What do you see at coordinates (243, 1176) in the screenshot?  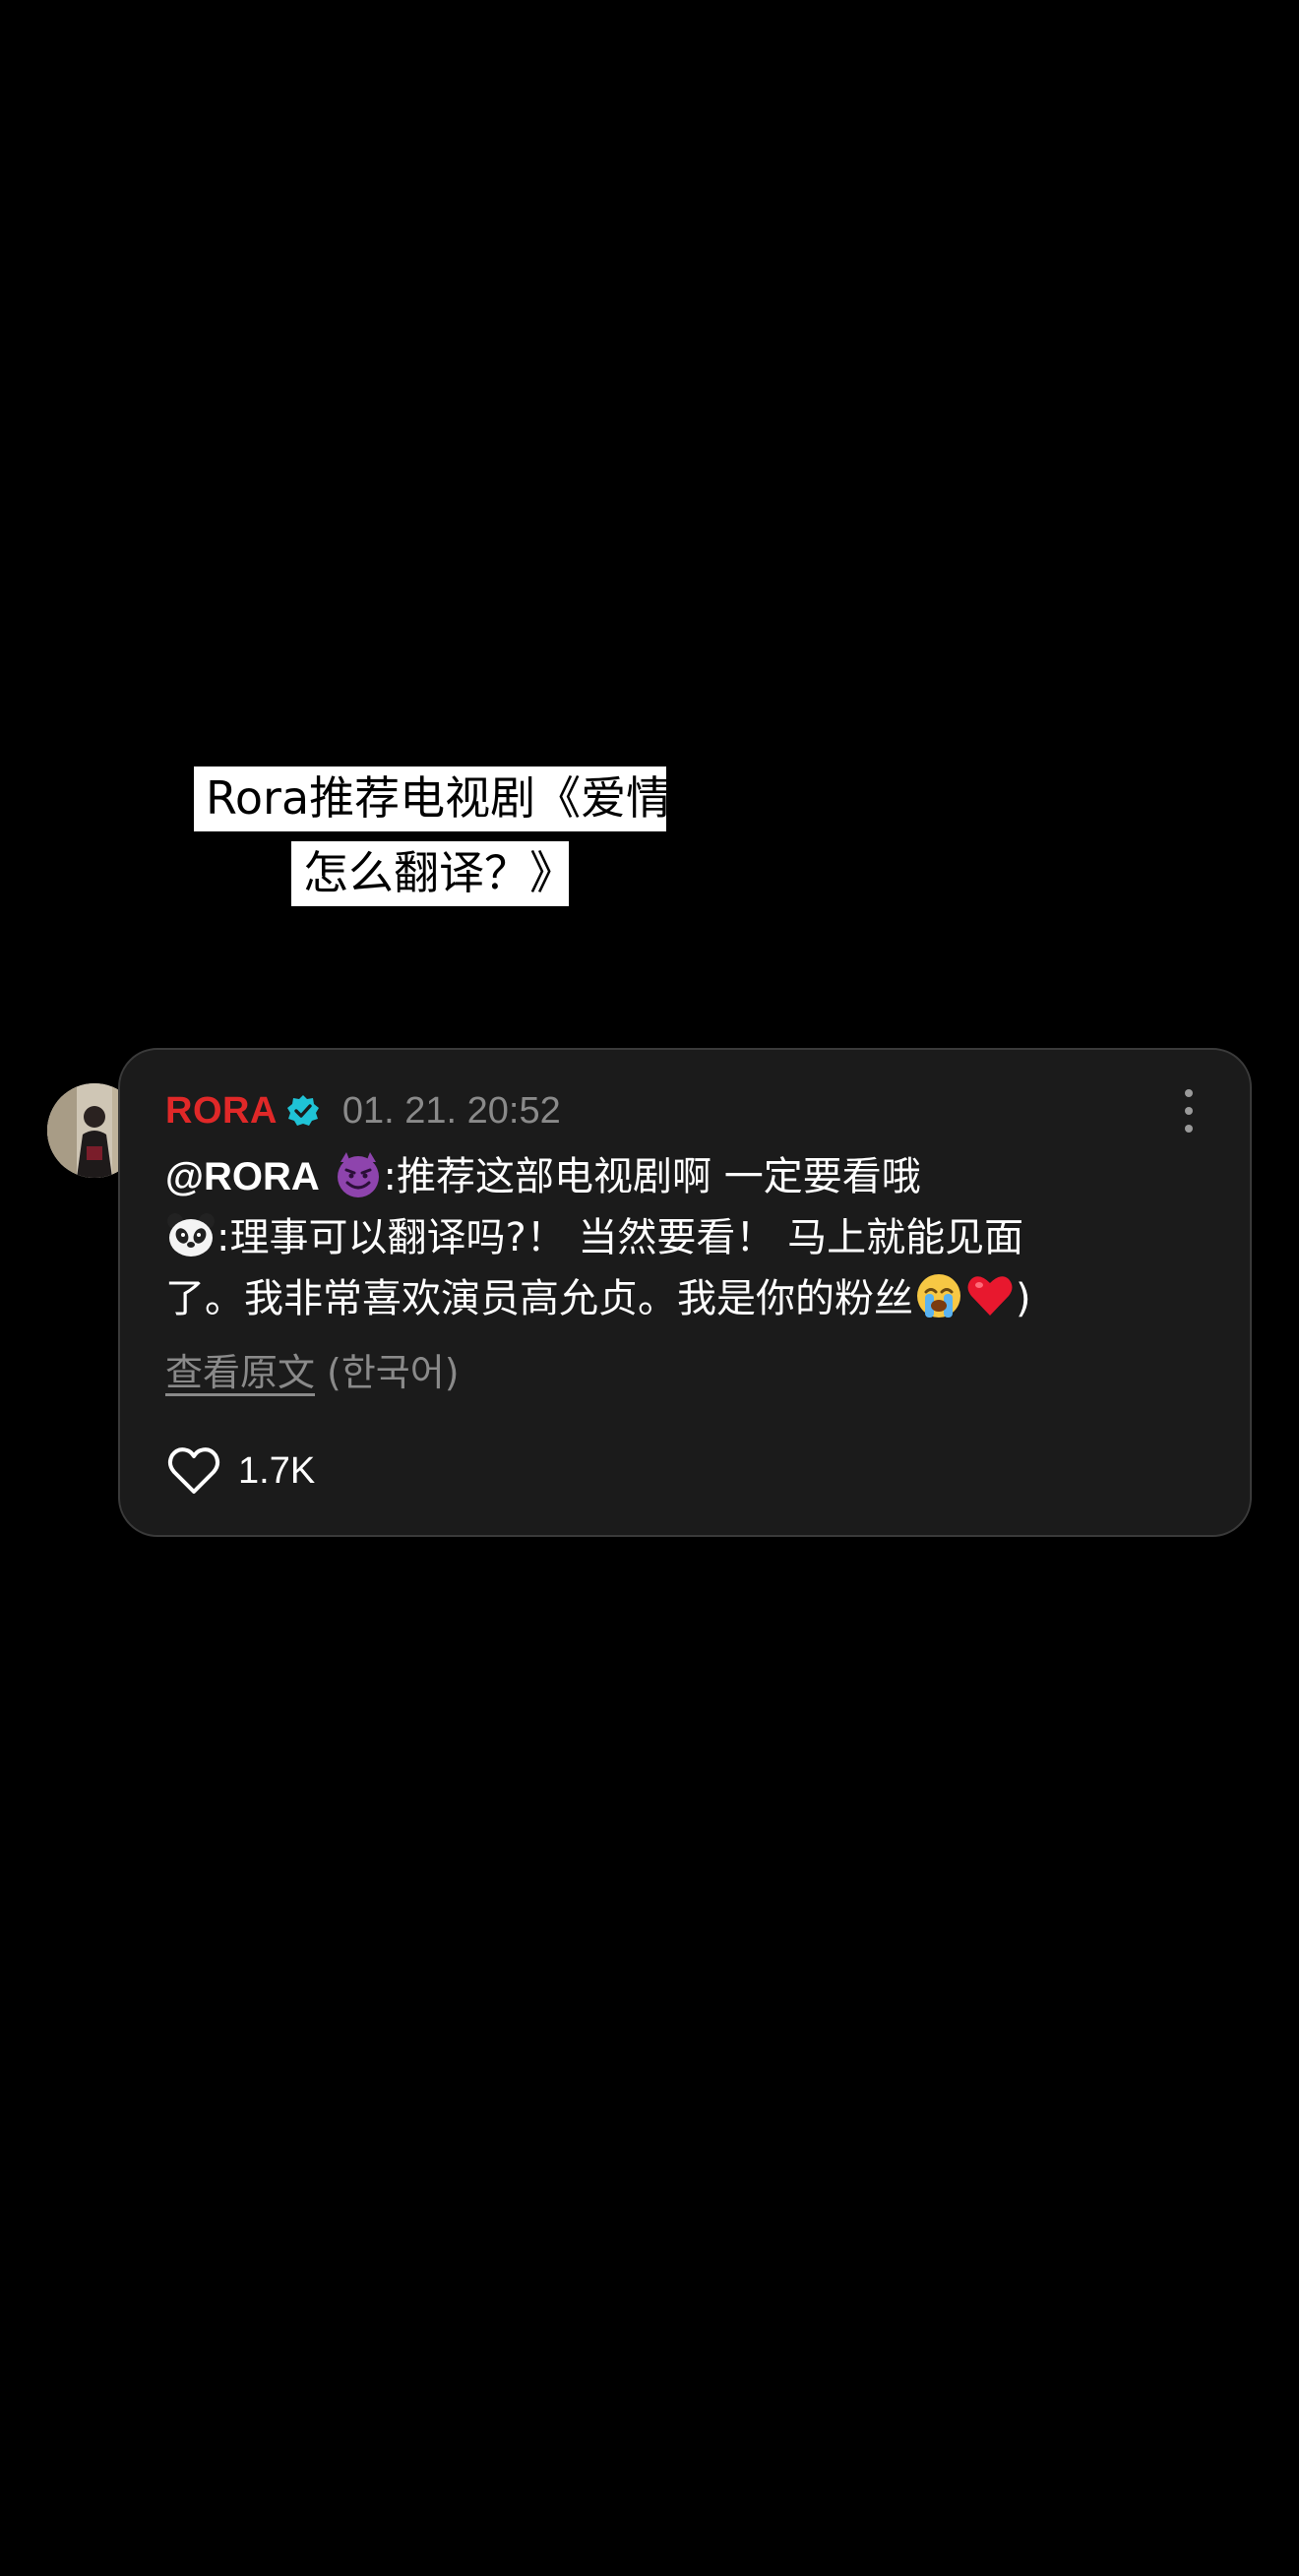 I see `mention-link: @RORA` at bounding box center [243, 1176].